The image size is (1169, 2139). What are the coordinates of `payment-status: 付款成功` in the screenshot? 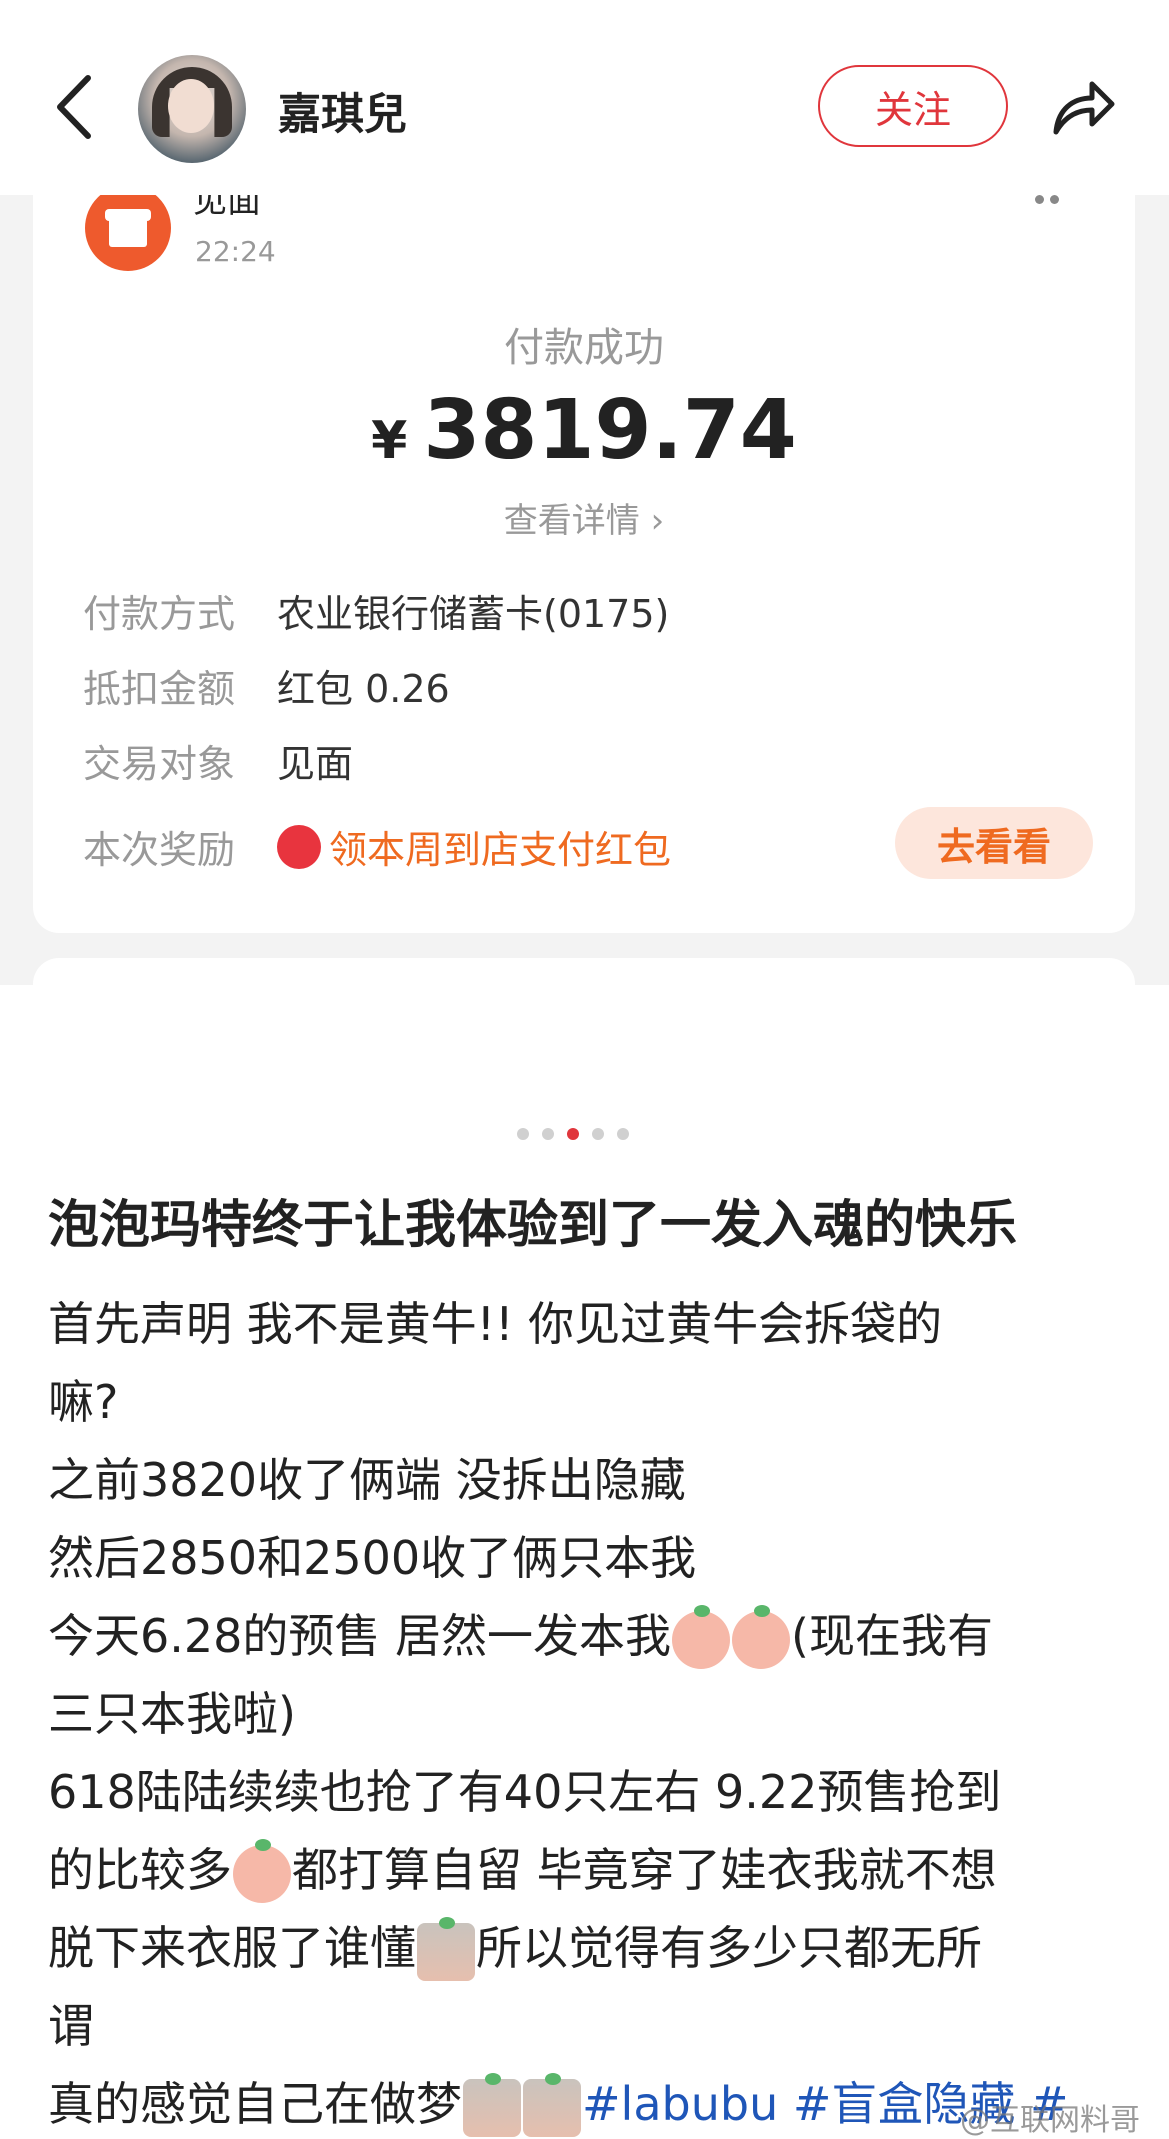 It's located at (584, 348).